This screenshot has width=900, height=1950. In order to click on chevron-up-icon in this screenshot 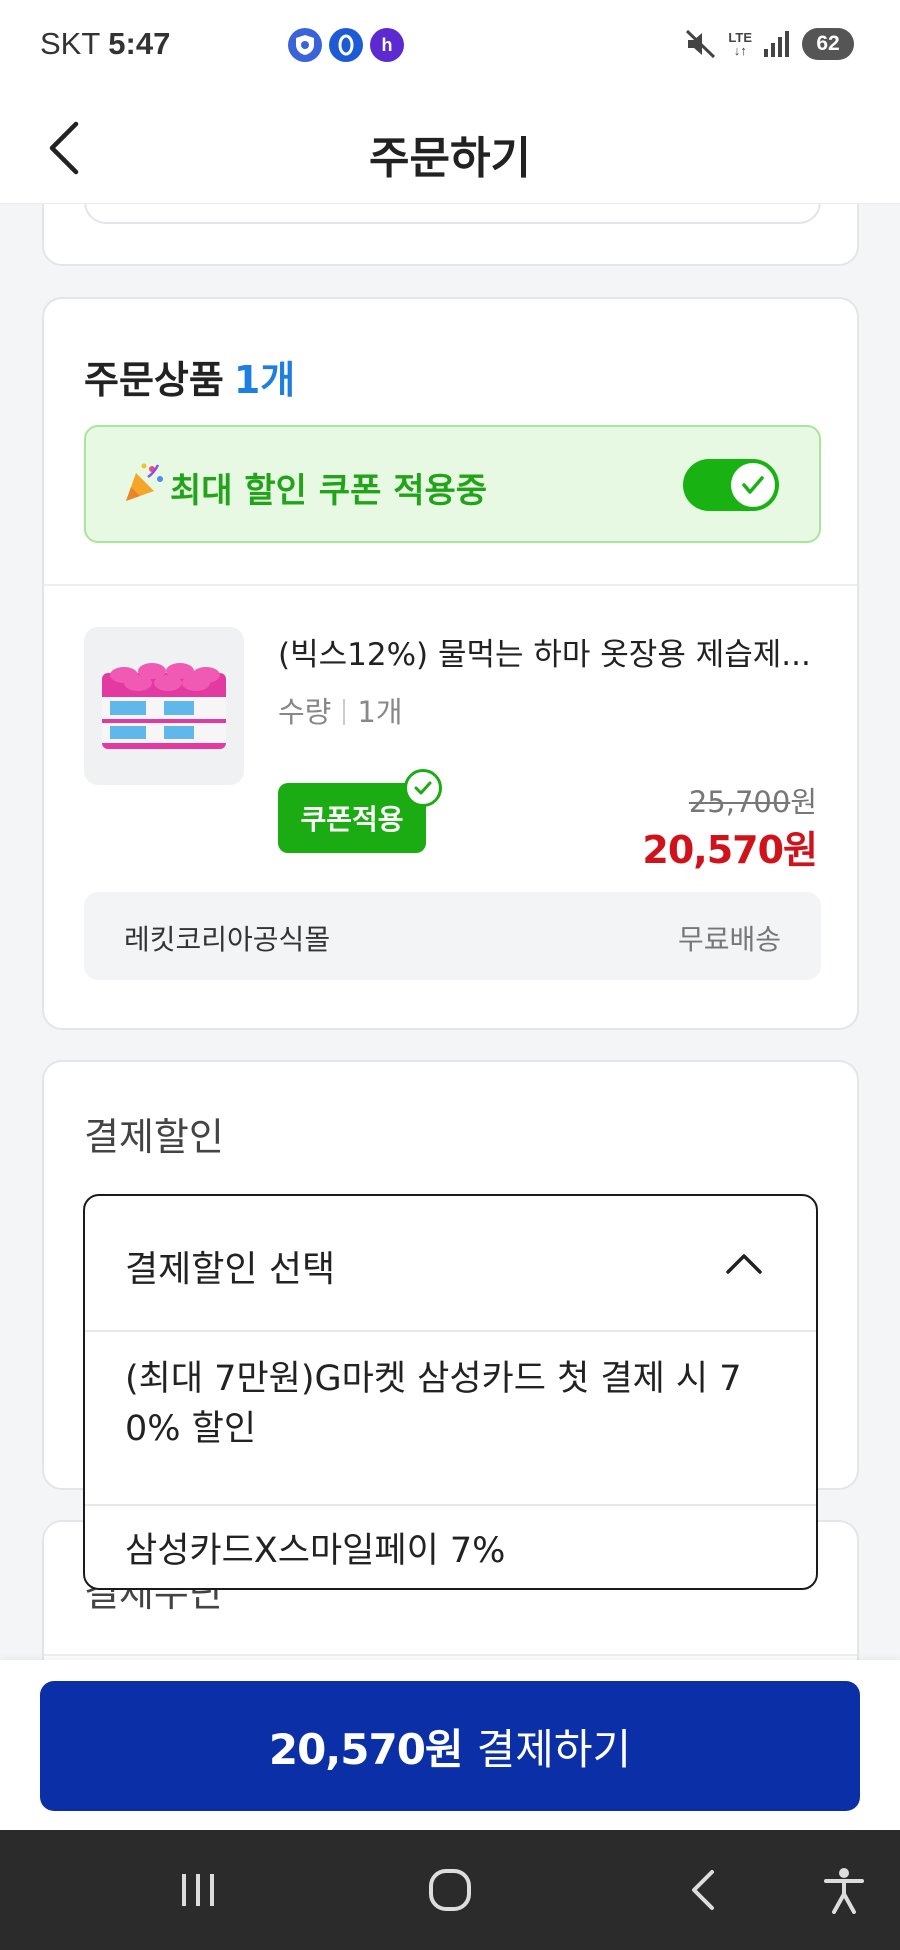, I will do `click(744, 1264)`.